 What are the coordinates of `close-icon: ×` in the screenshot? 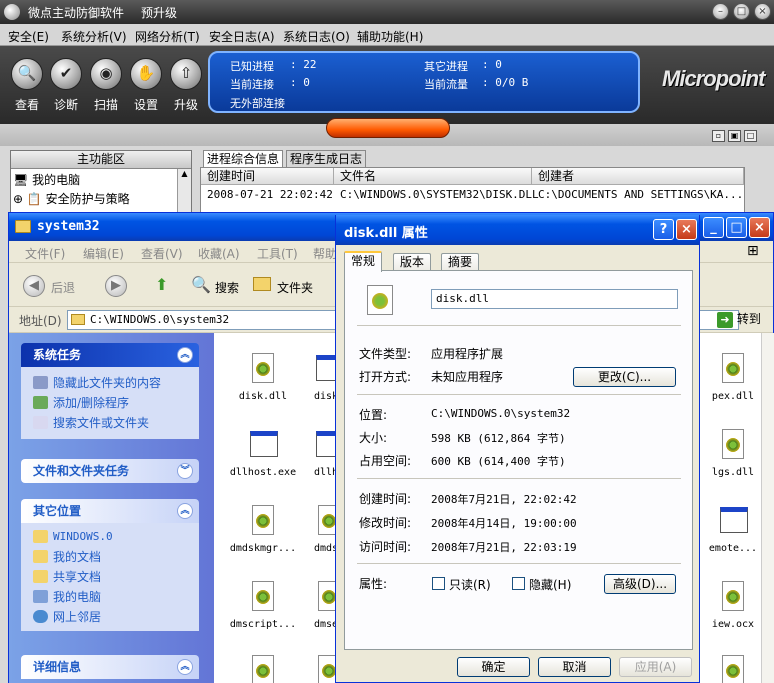 It's located at (762, 11).